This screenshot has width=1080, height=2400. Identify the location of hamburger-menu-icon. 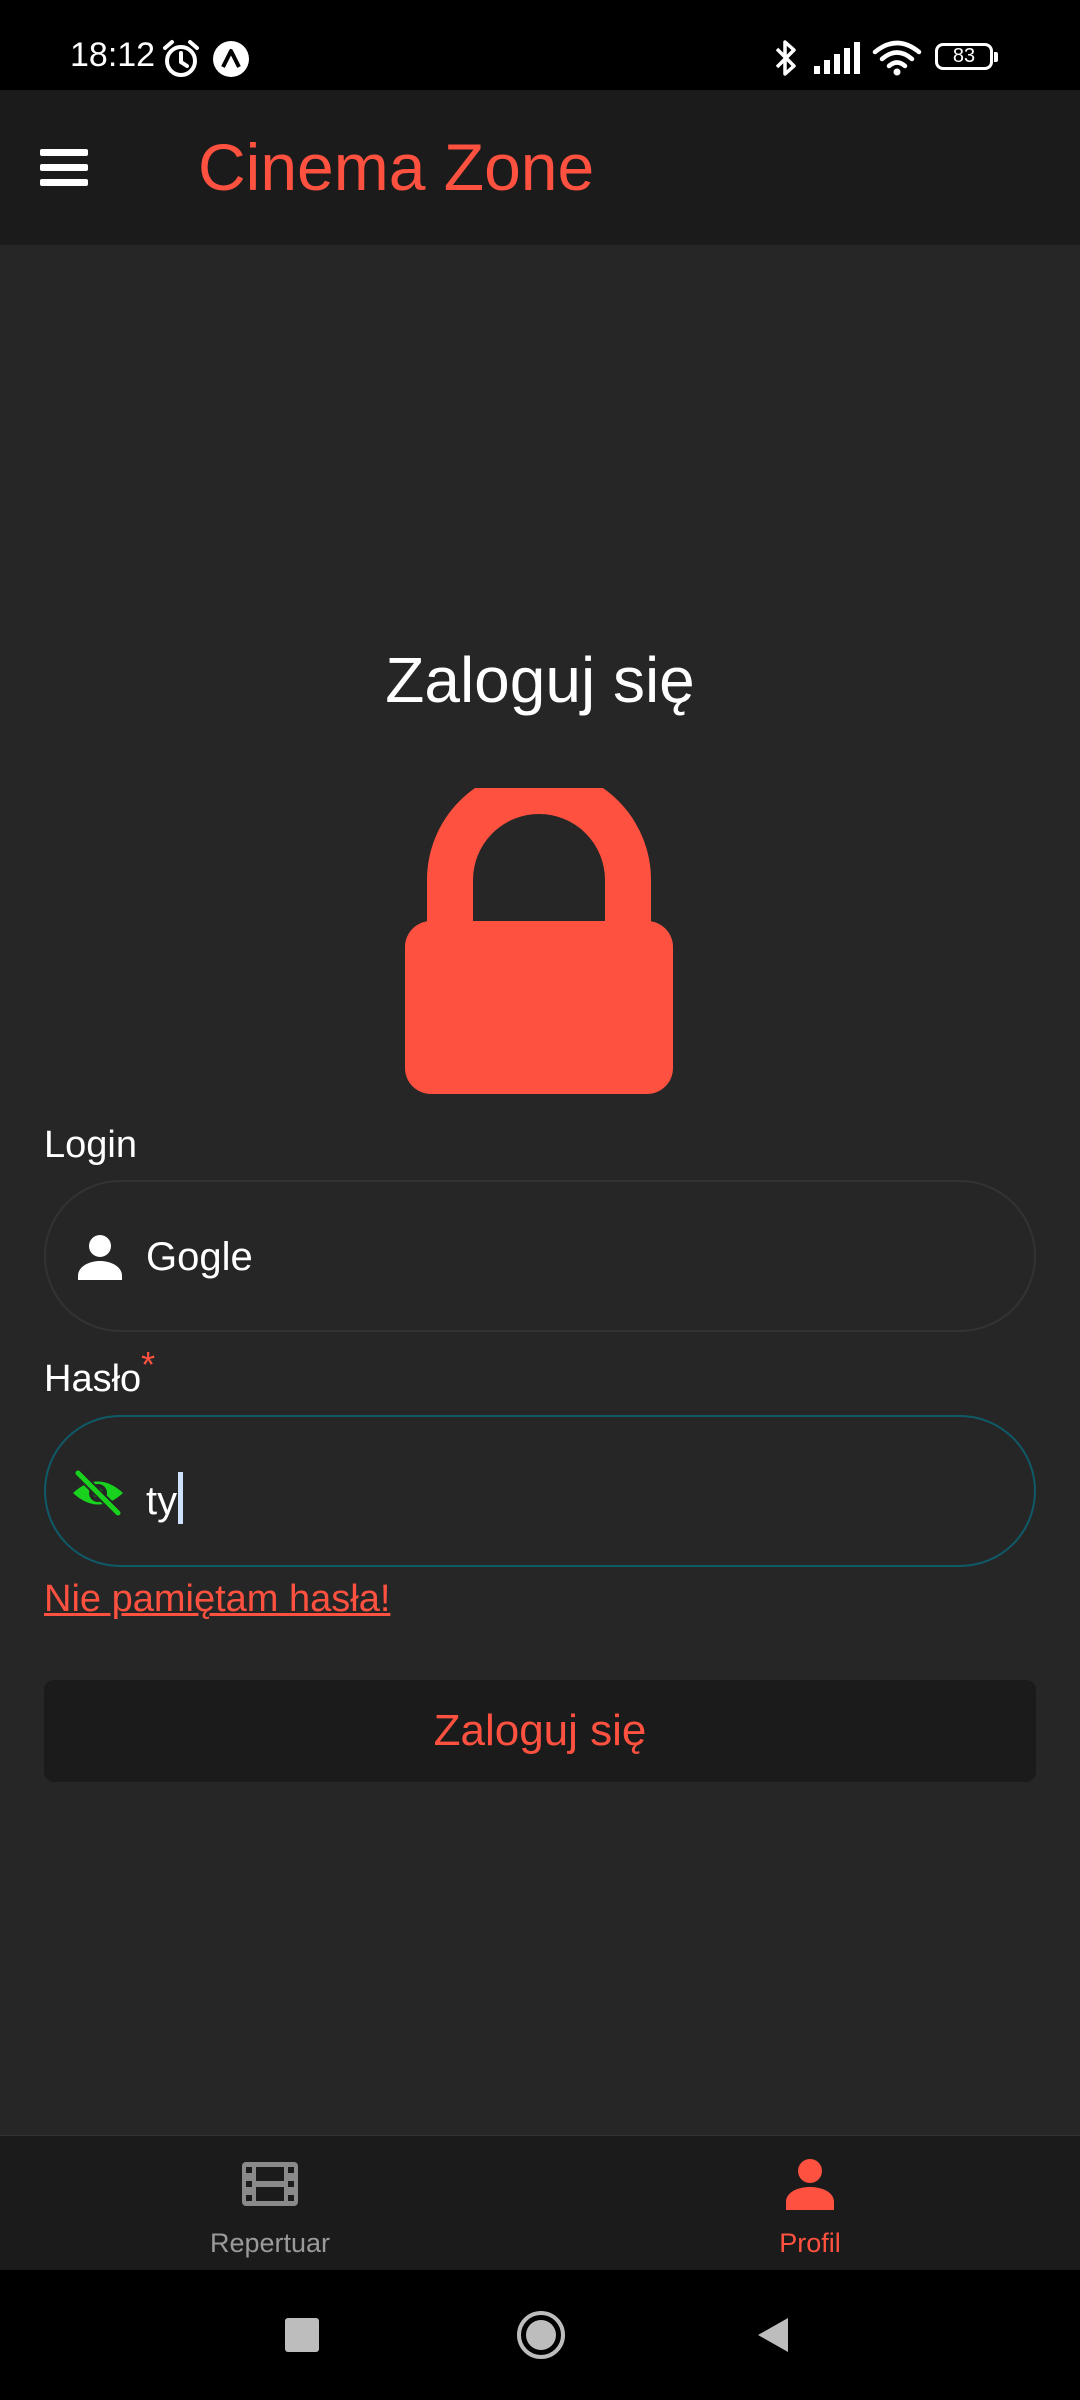
(64, 168).